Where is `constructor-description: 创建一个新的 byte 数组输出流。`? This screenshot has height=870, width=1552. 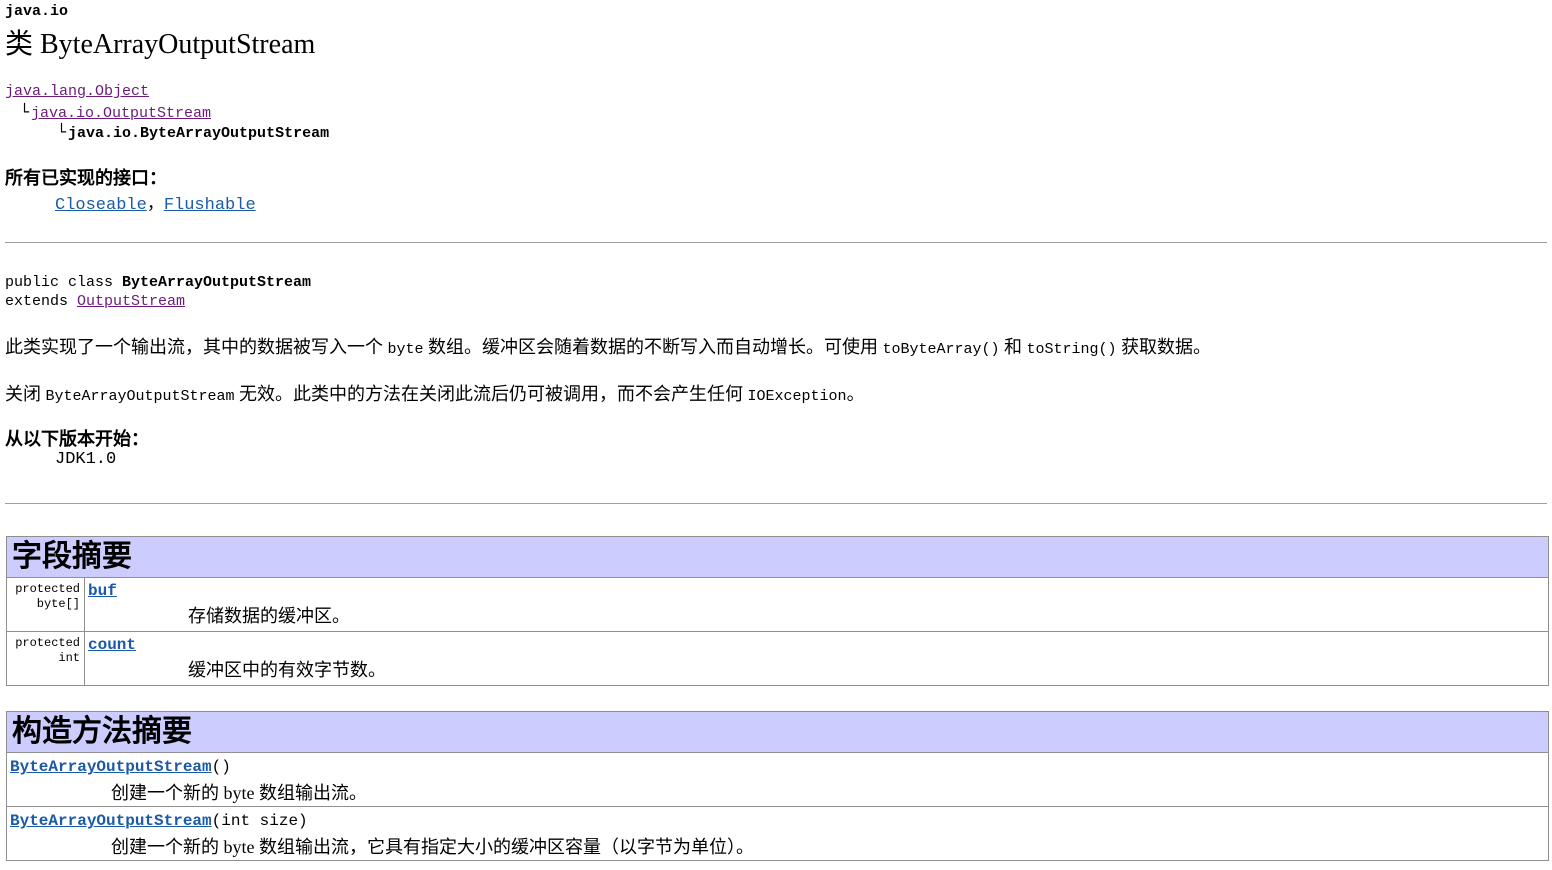
constructor-description: 创建一个新的 byte 数组输出流。 is located at coordinates (239, 793).